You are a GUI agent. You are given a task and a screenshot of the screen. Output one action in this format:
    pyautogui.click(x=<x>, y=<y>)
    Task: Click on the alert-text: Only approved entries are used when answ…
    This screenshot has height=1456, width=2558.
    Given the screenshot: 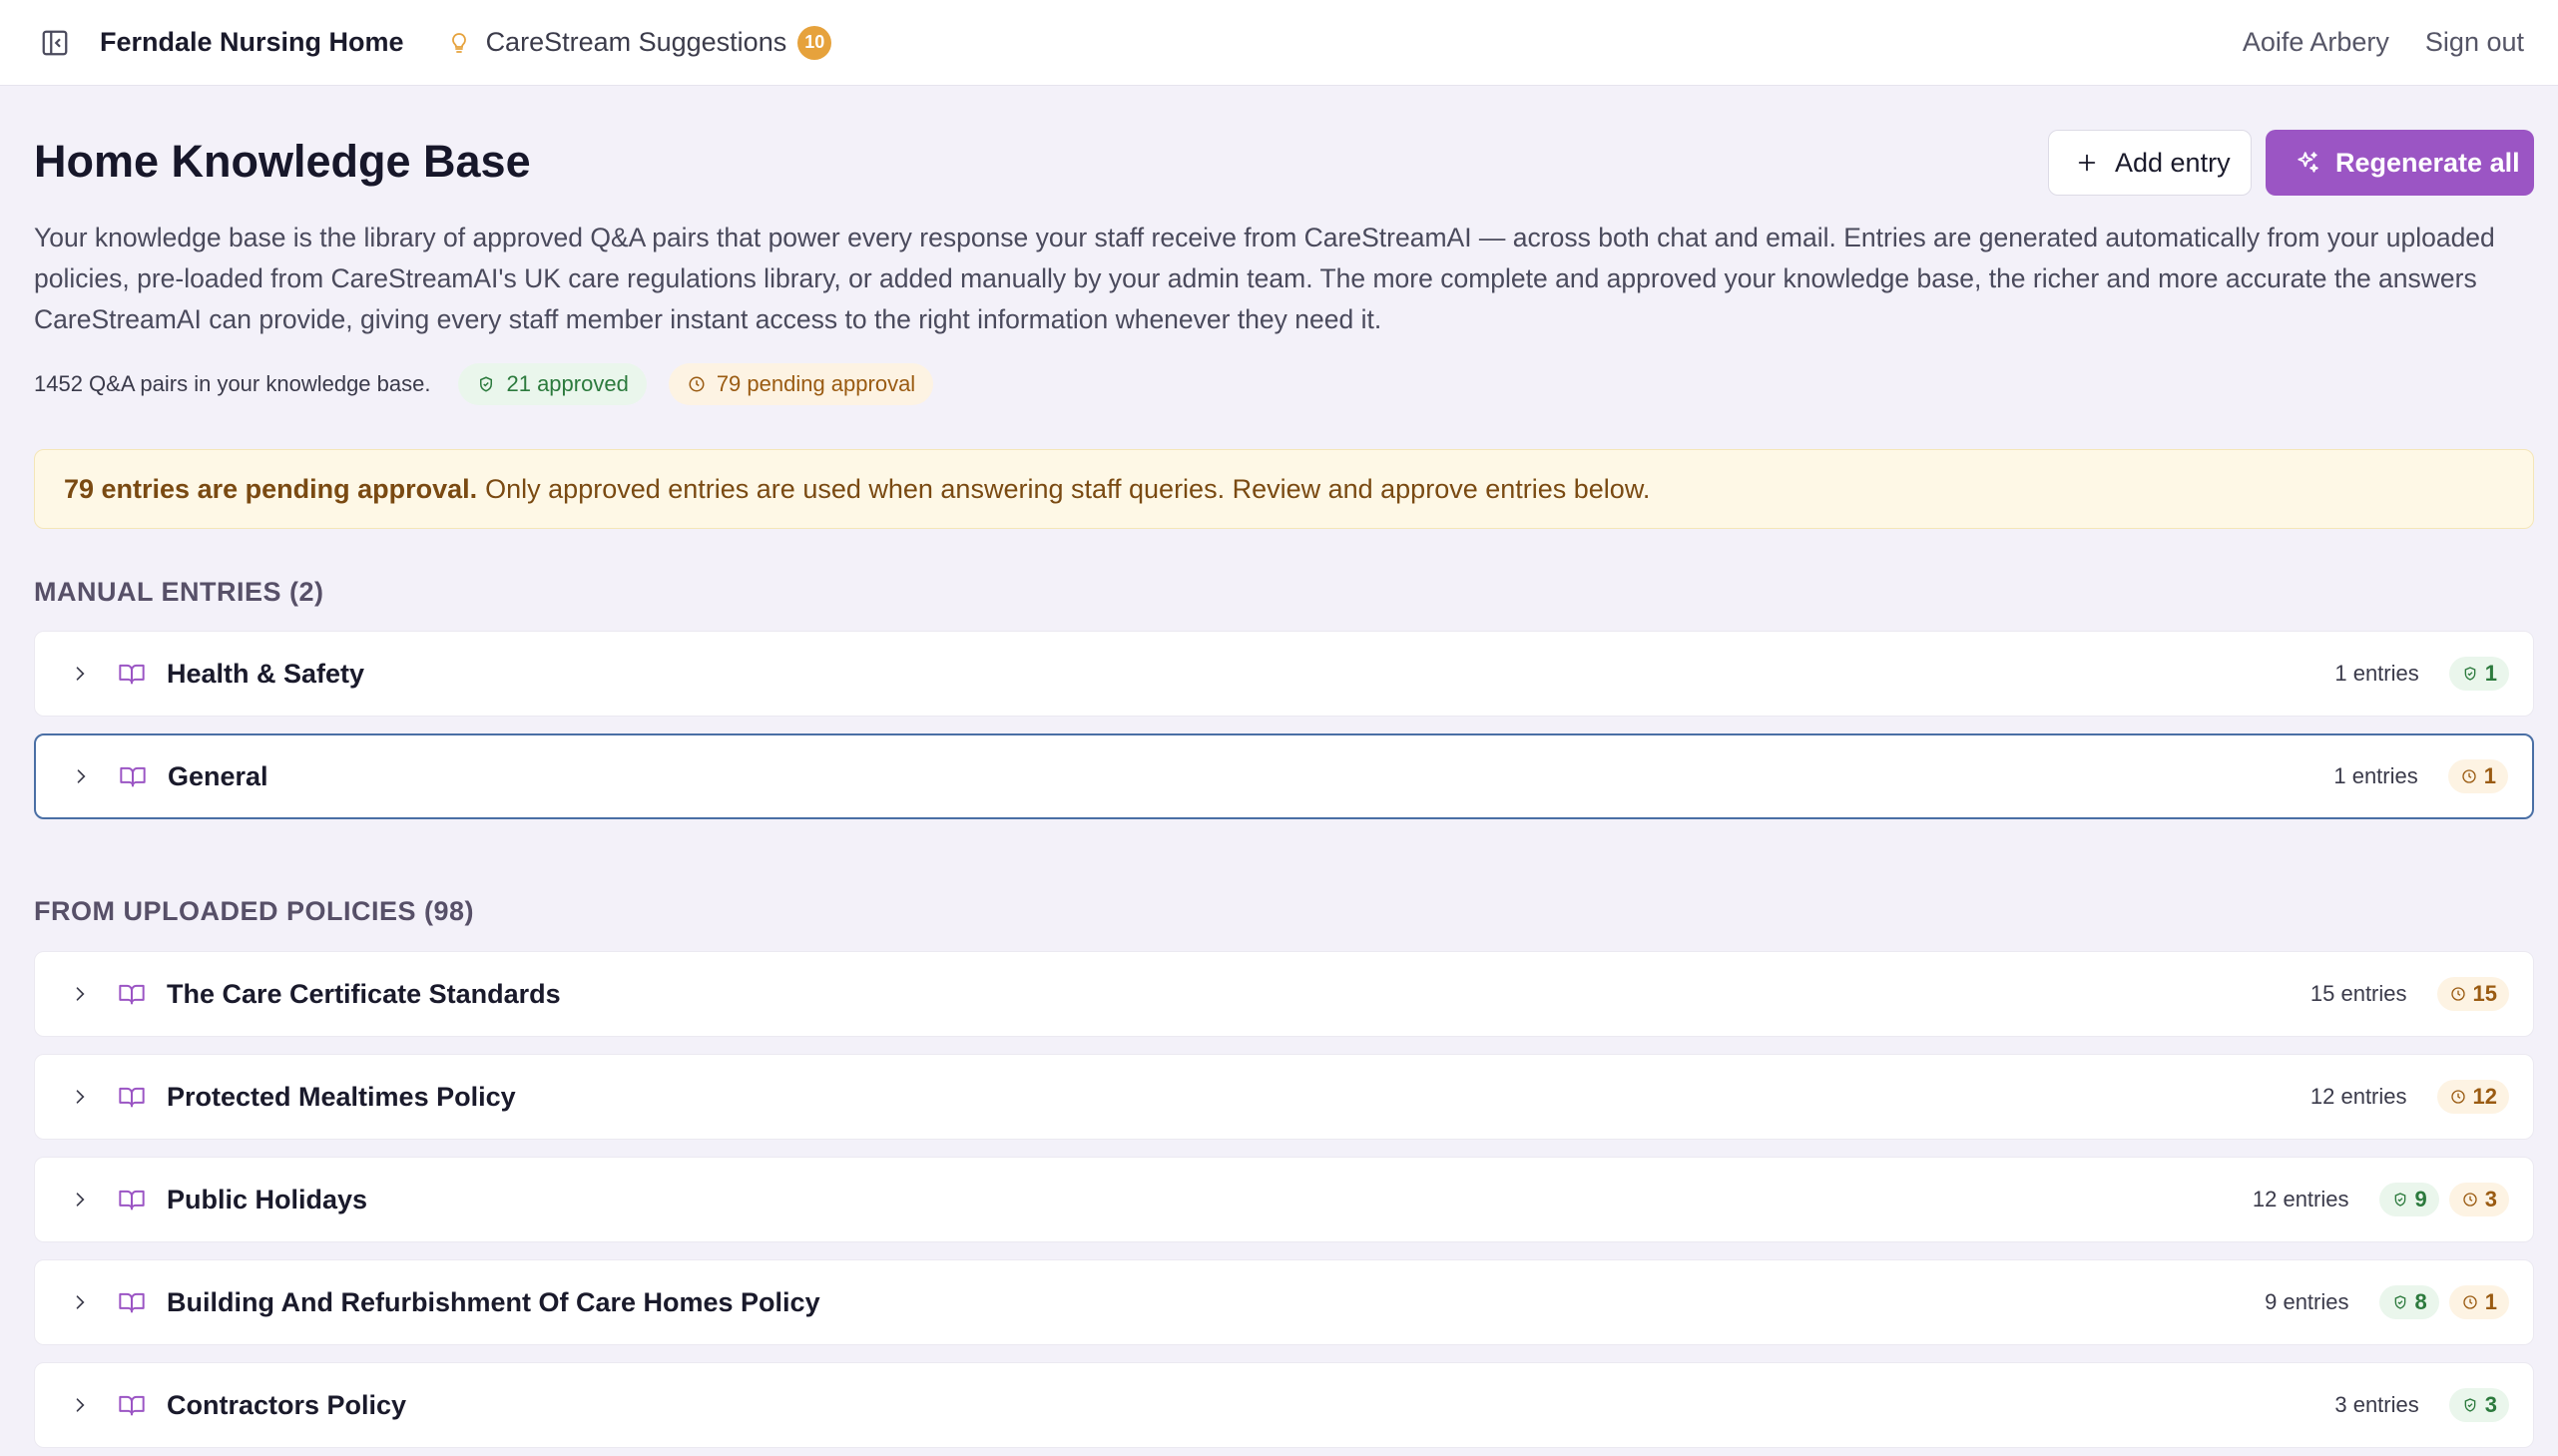 What is the action you would take?
    pyautogui.click(x=1068, y=488)
    